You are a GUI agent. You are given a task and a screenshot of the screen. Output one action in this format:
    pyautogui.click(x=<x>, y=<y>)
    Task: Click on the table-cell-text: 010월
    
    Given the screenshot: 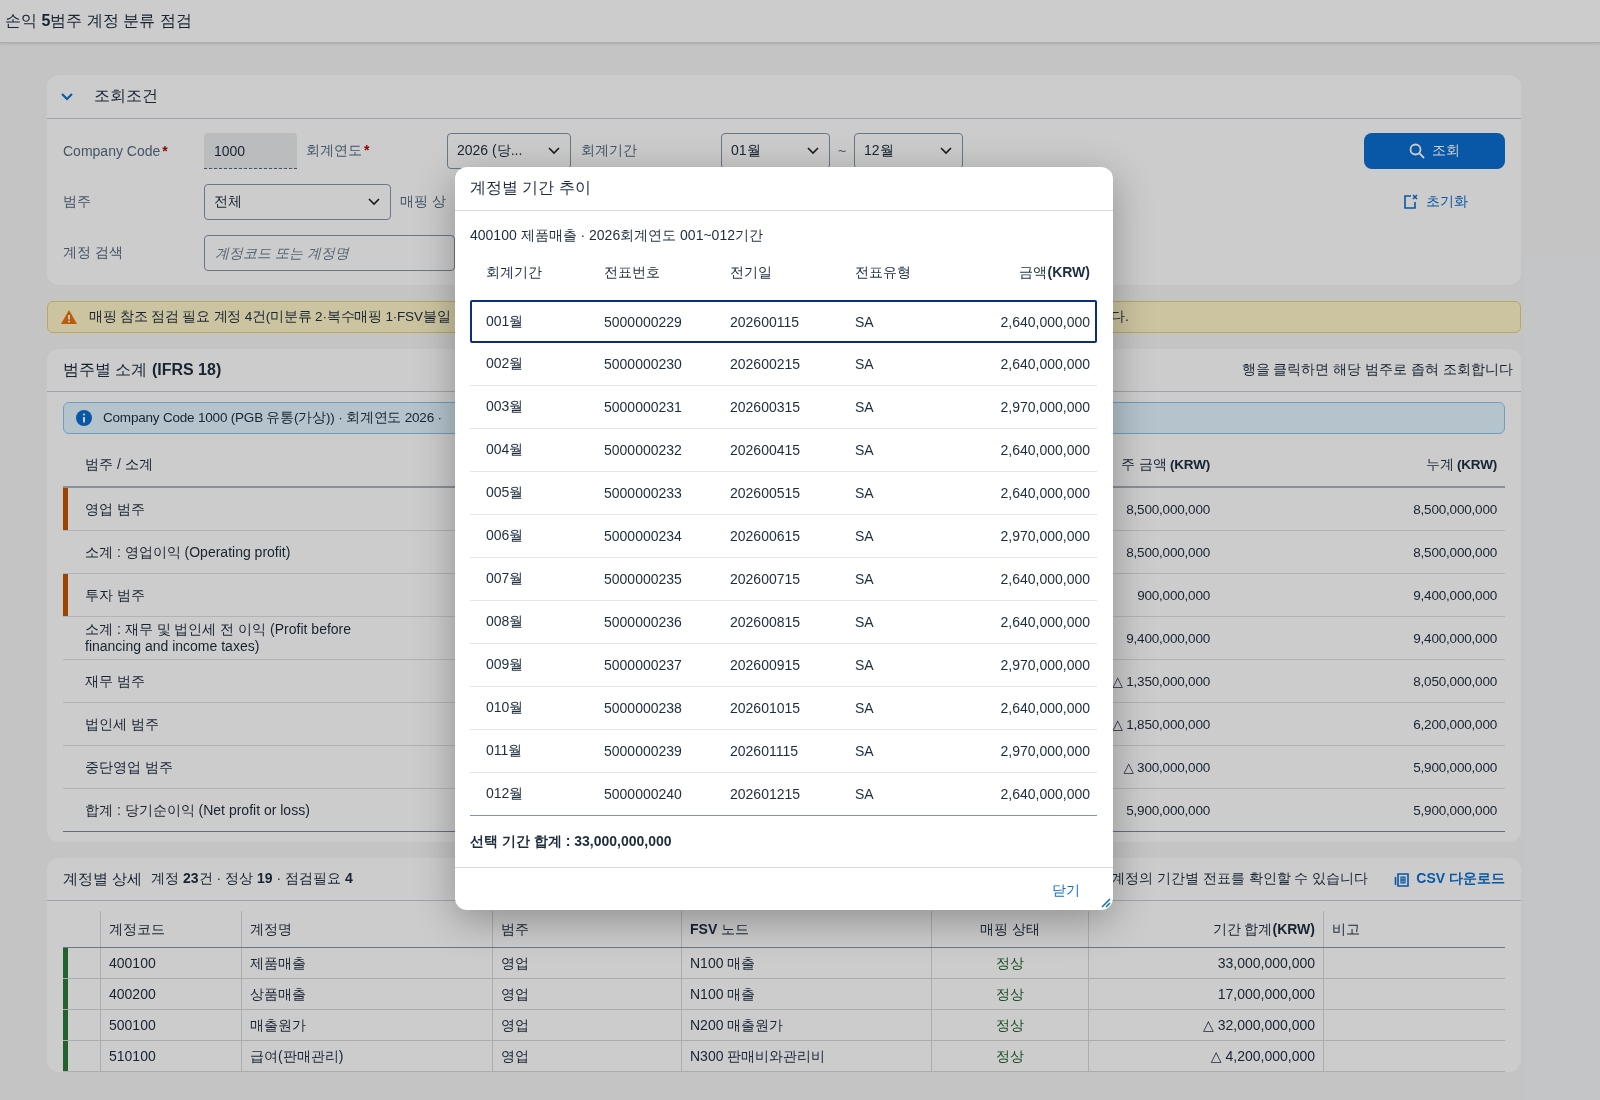 What is the action you would take?
    pyautogui.click(x=505, y=708)
    